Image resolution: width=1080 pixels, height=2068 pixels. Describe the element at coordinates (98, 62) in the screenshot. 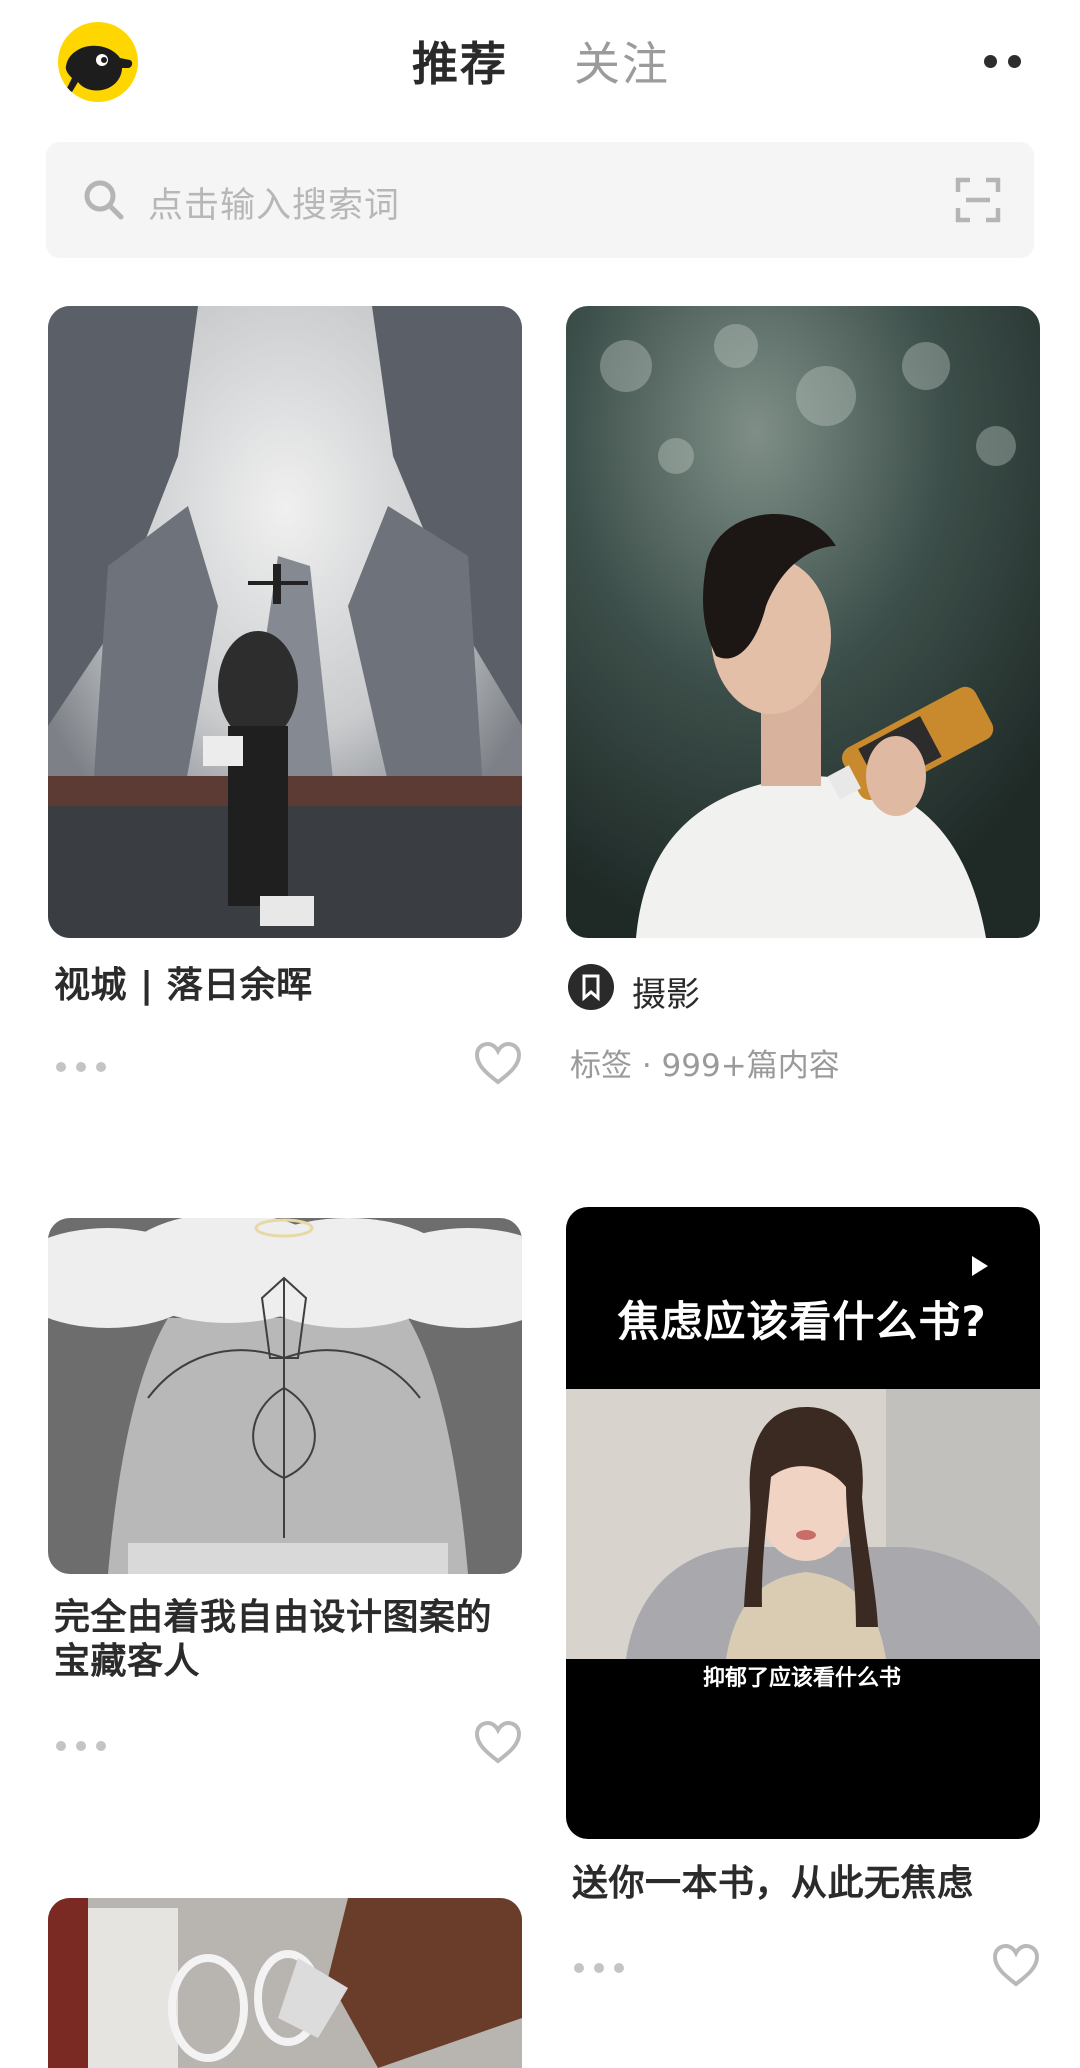

I see `app-logo-icon` at that location.